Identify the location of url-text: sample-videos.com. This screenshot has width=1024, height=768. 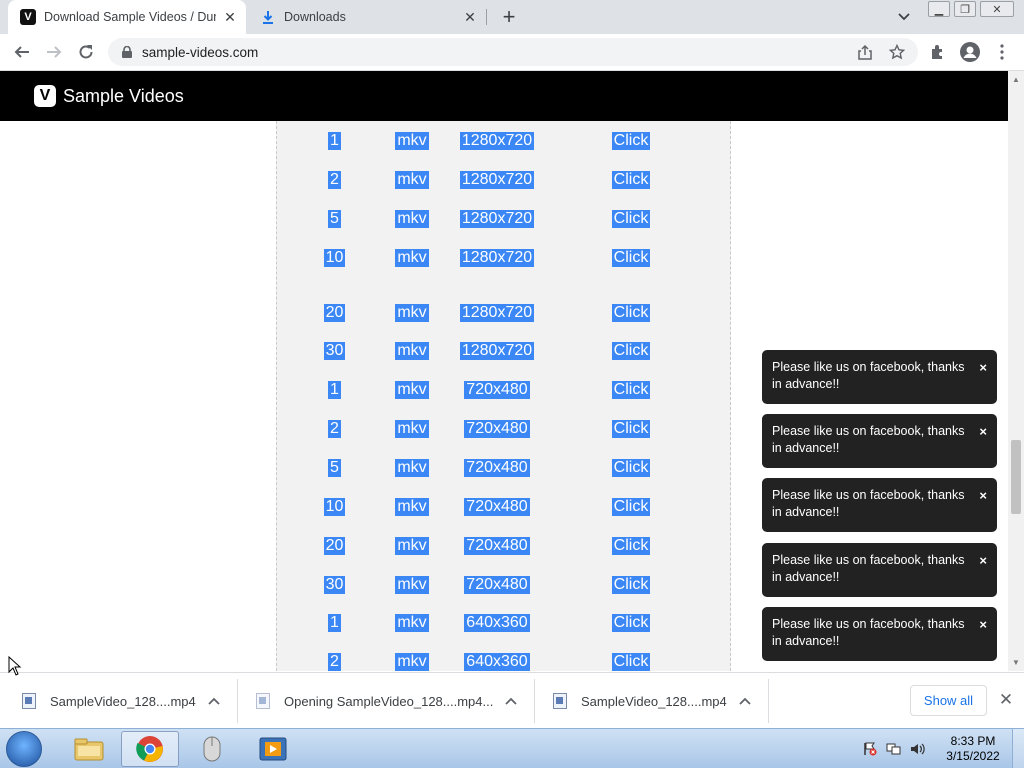
(200, 52).